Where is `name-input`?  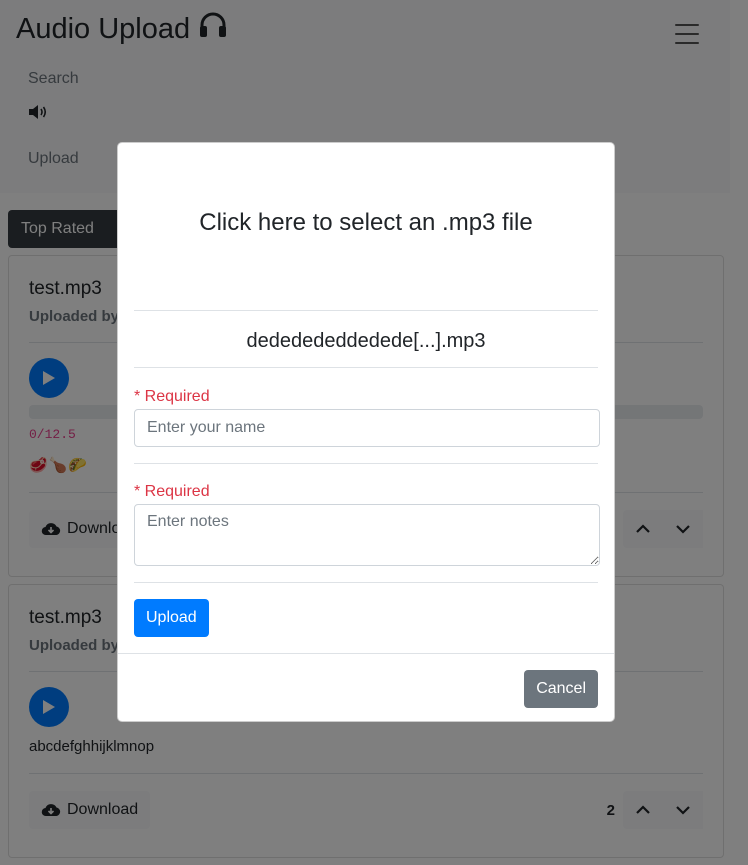
name-input is located at coordinates (367, 428).